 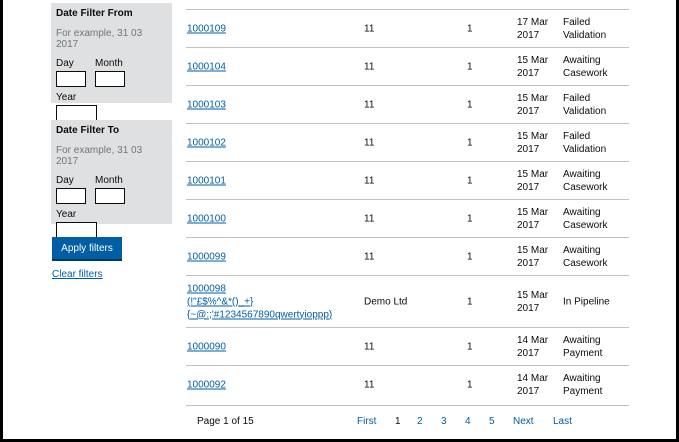 What do you see at coordinates (366, 421) in the screenshot?
I see `pagination-first-link: First` at bounding box center [366, 421].